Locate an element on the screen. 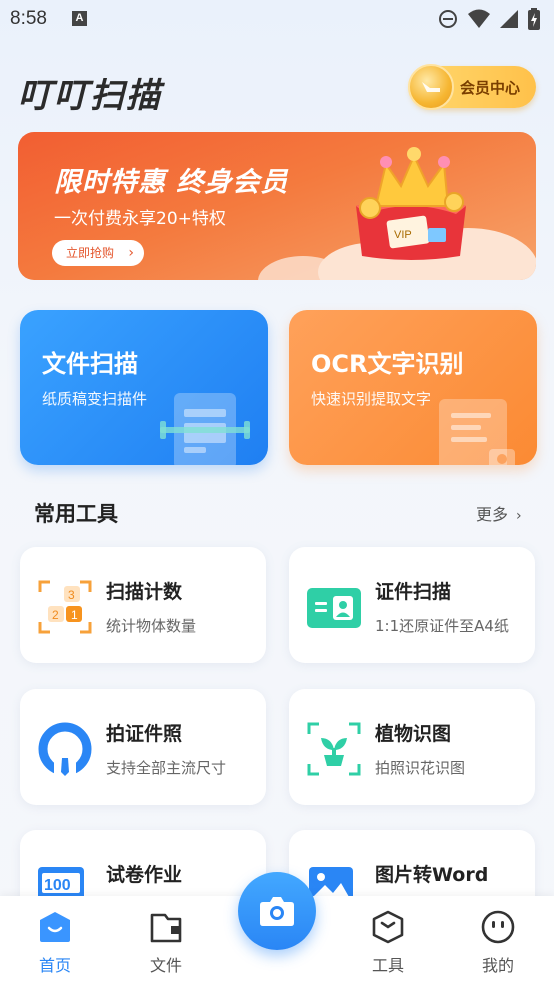 This screenshot has height=984, width=554. nav-label: 文件 is located at coordinates (165, 965).